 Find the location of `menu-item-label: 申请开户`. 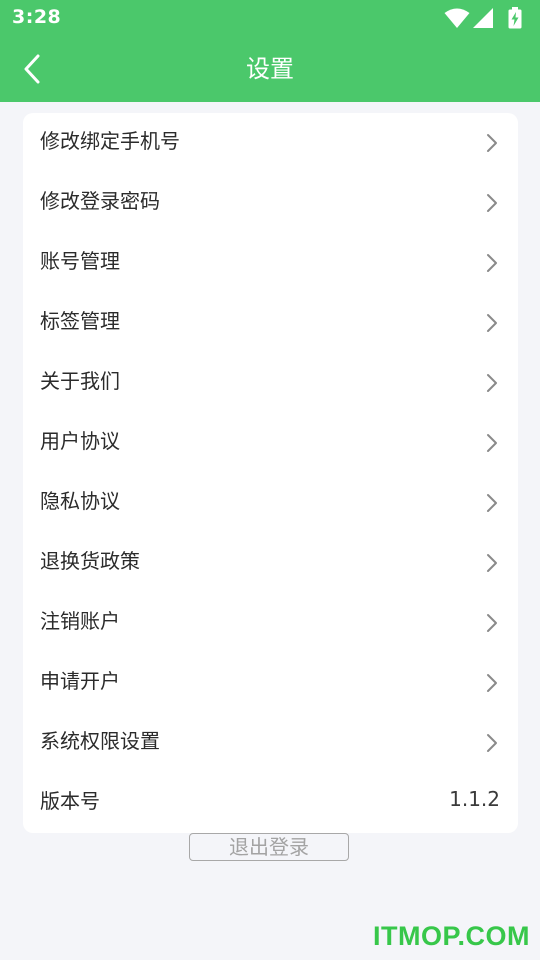

menu-item-label: 申请开户 is located at coordinates (80, 681).